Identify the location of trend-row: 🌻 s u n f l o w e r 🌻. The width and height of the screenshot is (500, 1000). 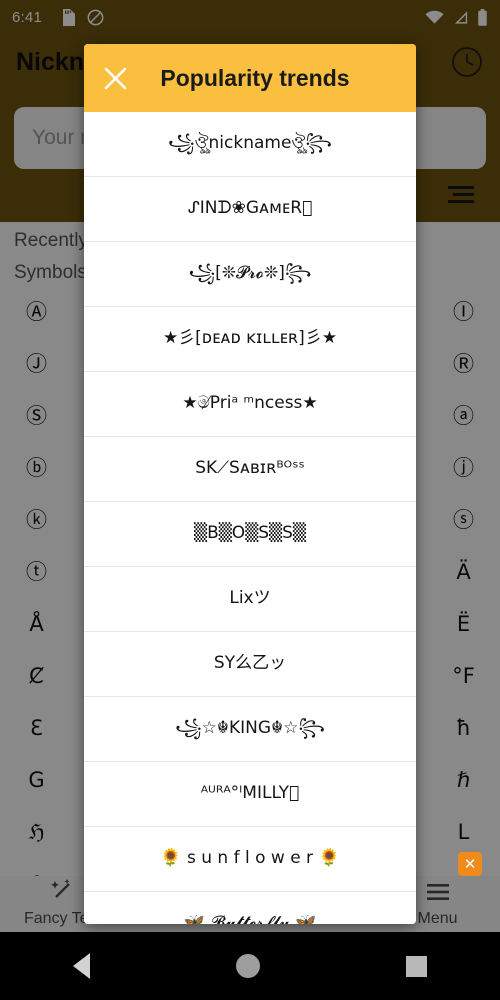
(250, 859).